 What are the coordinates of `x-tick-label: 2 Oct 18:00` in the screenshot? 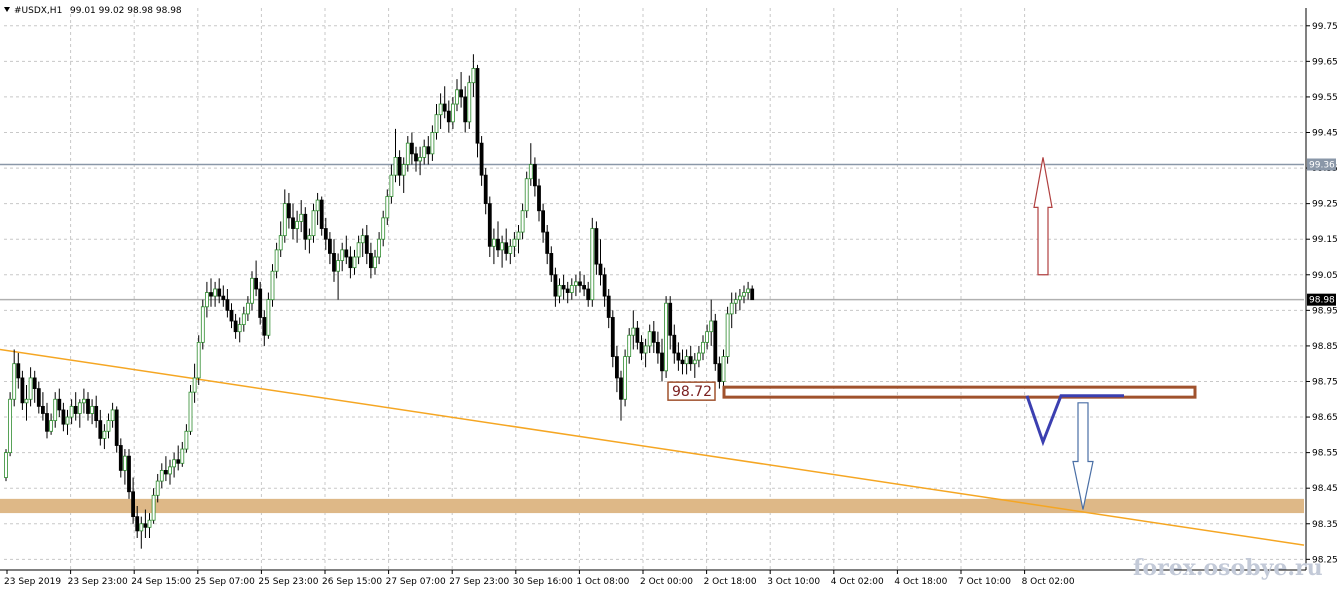 It's located at (730, 582).